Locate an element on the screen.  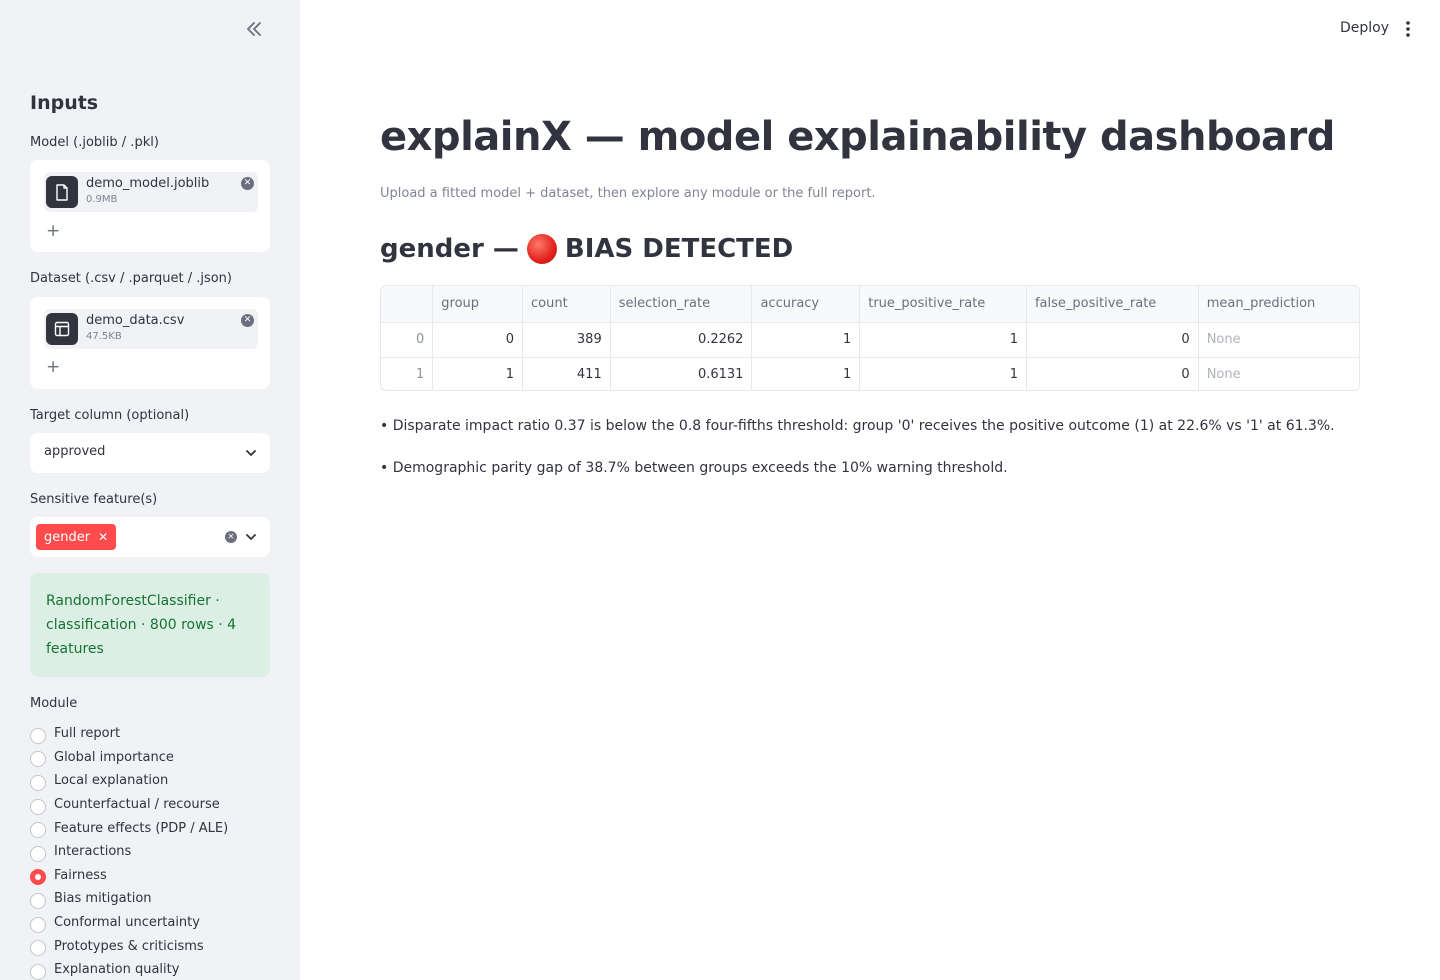
table-header-cell: false_positive_rate is located at coordinates (1112, 304).